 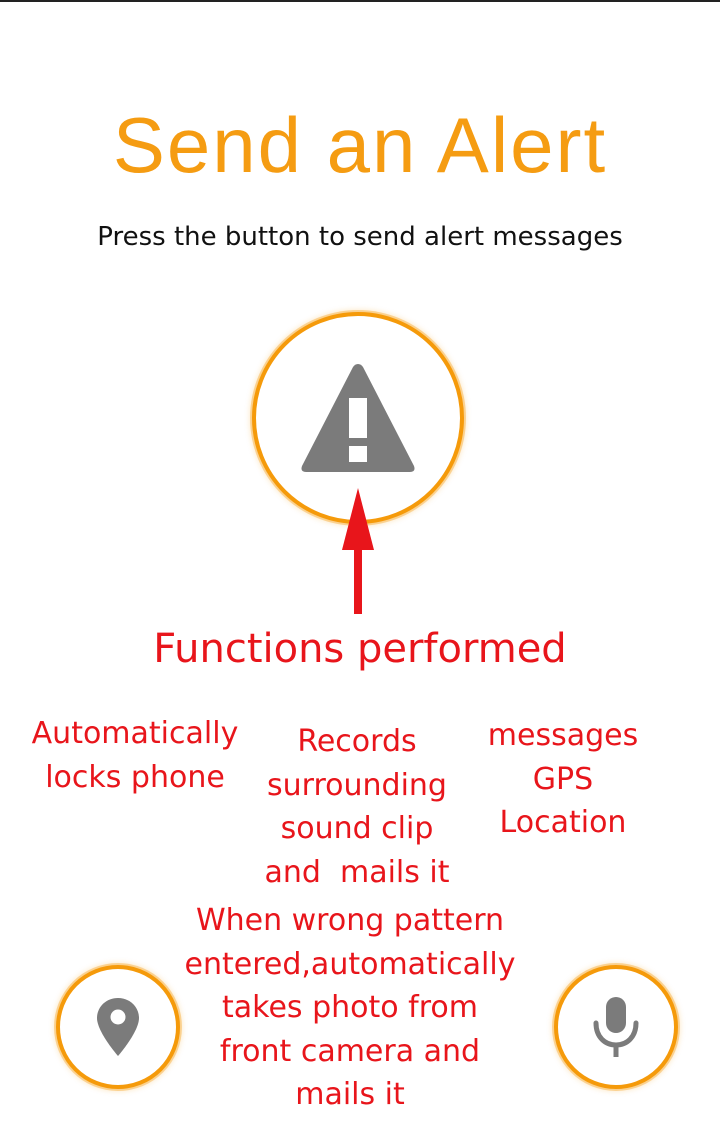 I want to click on annotation-line: Records, so click(x=357, y=741).